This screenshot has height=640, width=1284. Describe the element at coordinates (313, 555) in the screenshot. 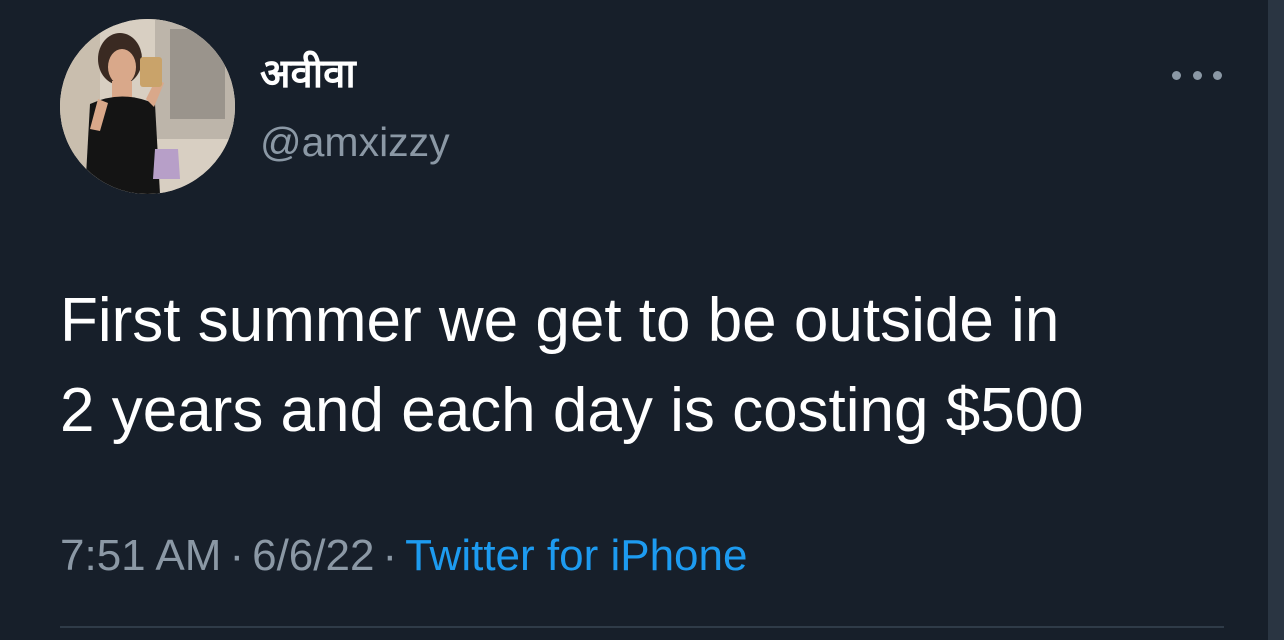

I see `tweet-date: 6/6/22` at that location.